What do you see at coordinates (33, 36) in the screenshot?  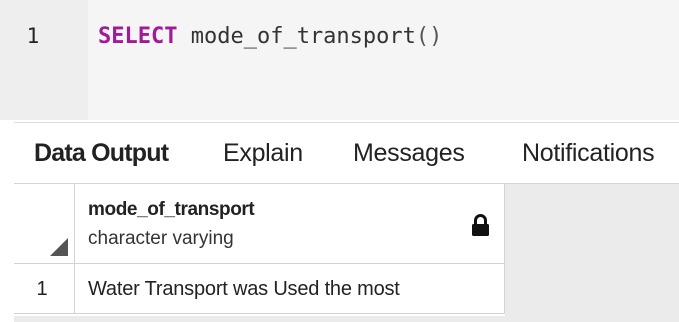 I see `line-number: 1` at bounding box center [33, 36].